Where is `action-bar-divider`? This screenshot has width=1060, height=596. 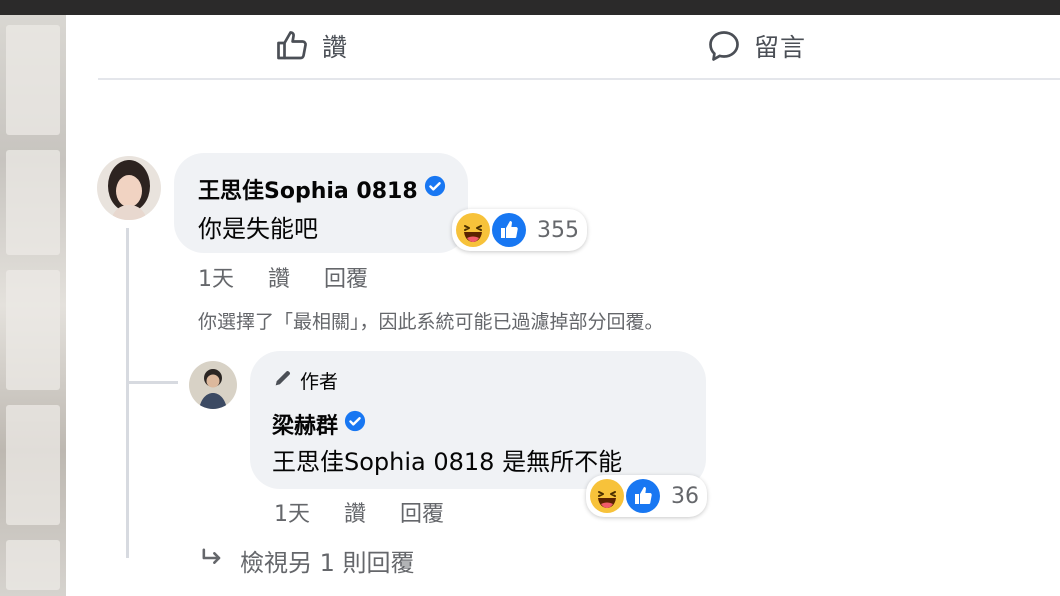 action-bar-divider is located at coordinates (579, 79).